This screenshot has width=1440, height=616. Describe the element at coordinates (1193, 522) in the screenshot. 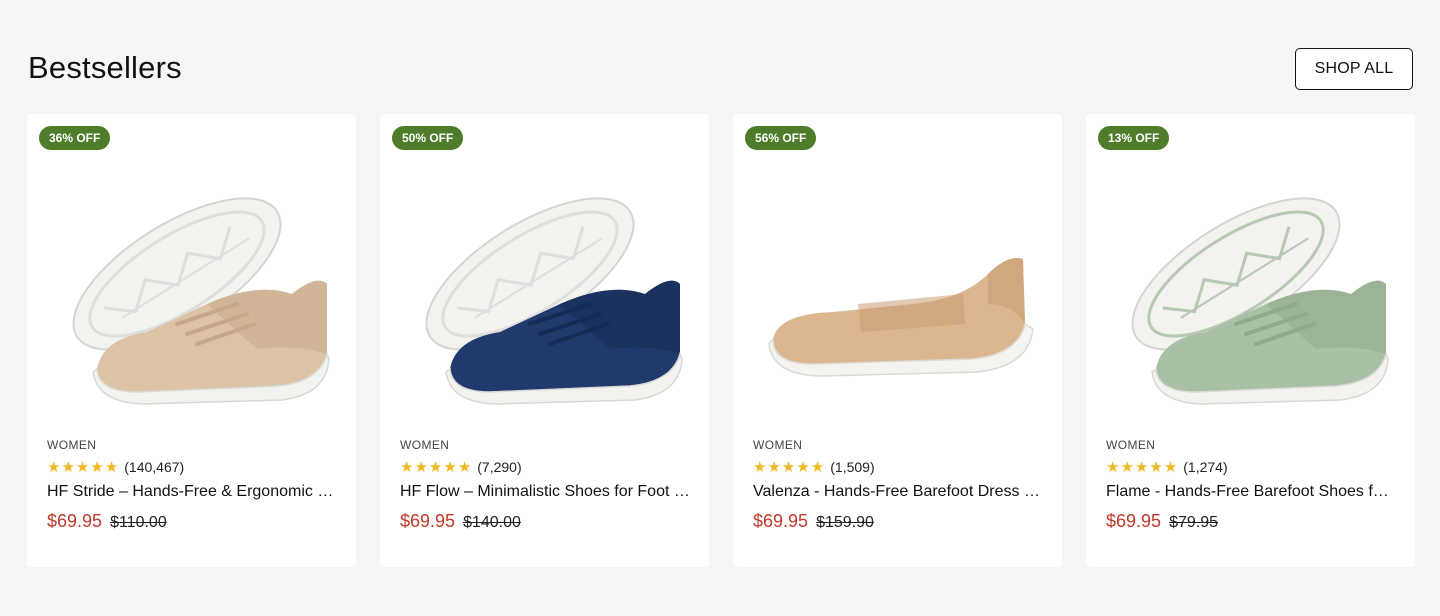

I see `compare-price: $79.95` at that location.